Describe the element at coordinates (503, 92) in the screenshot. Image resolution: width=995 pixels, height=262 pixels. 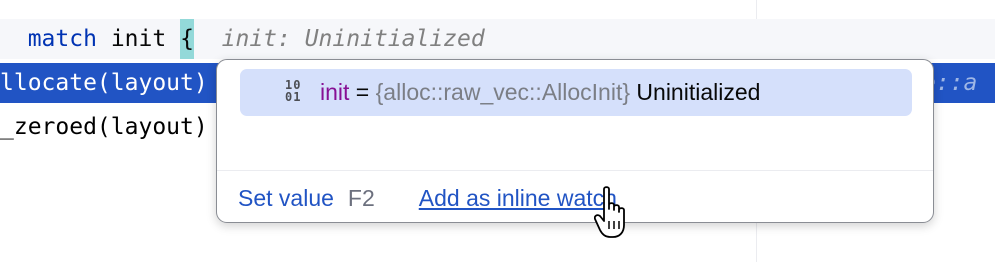
I see `variable-type: {alloc::raw_vec::AllocInit}` at that location.